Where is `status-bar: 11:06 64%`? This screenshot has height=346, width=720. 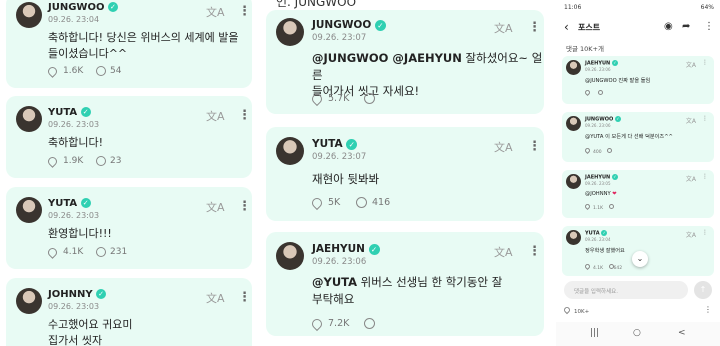 status-bar: 11:06 64% is located at coordinates (638, 7).